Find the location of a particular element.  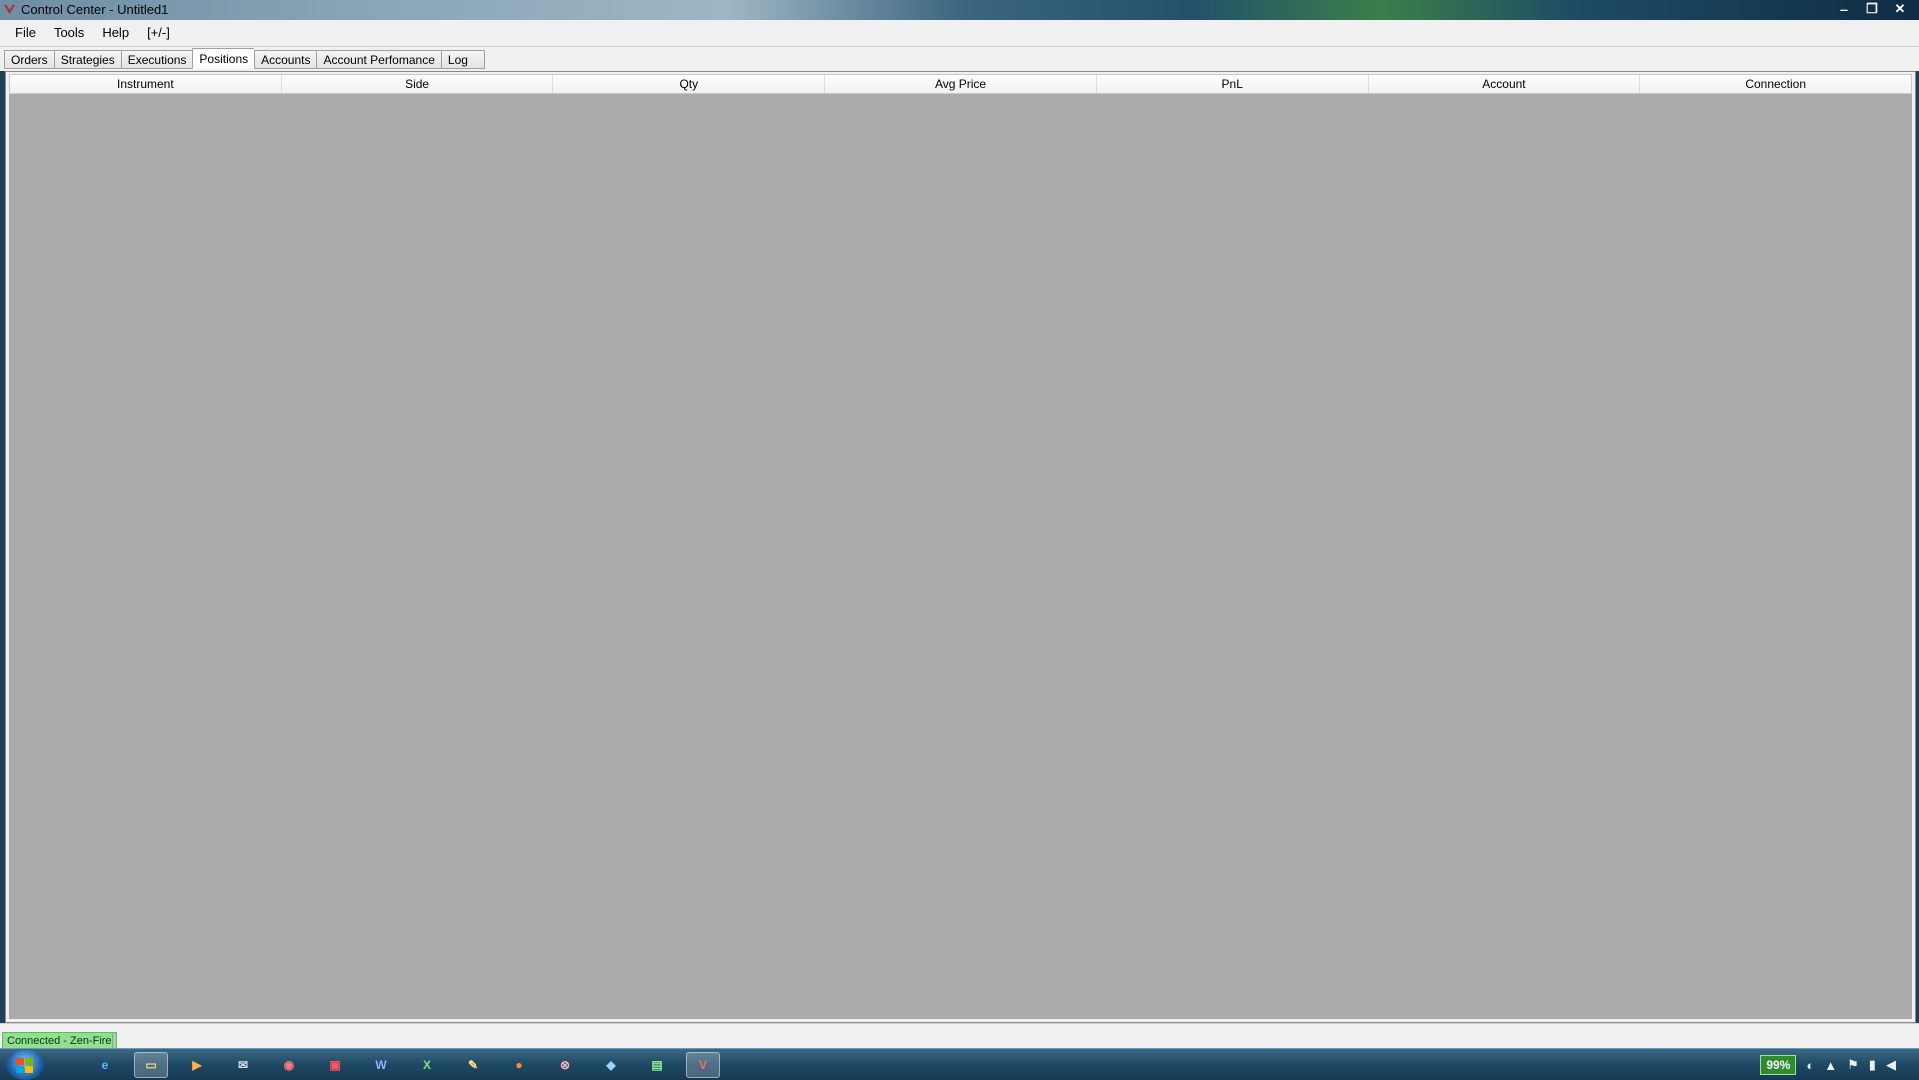

system-tray: 99% ◐ ▲ ⚑ ▮ ◀ is located at coordinates (1834, 1065).